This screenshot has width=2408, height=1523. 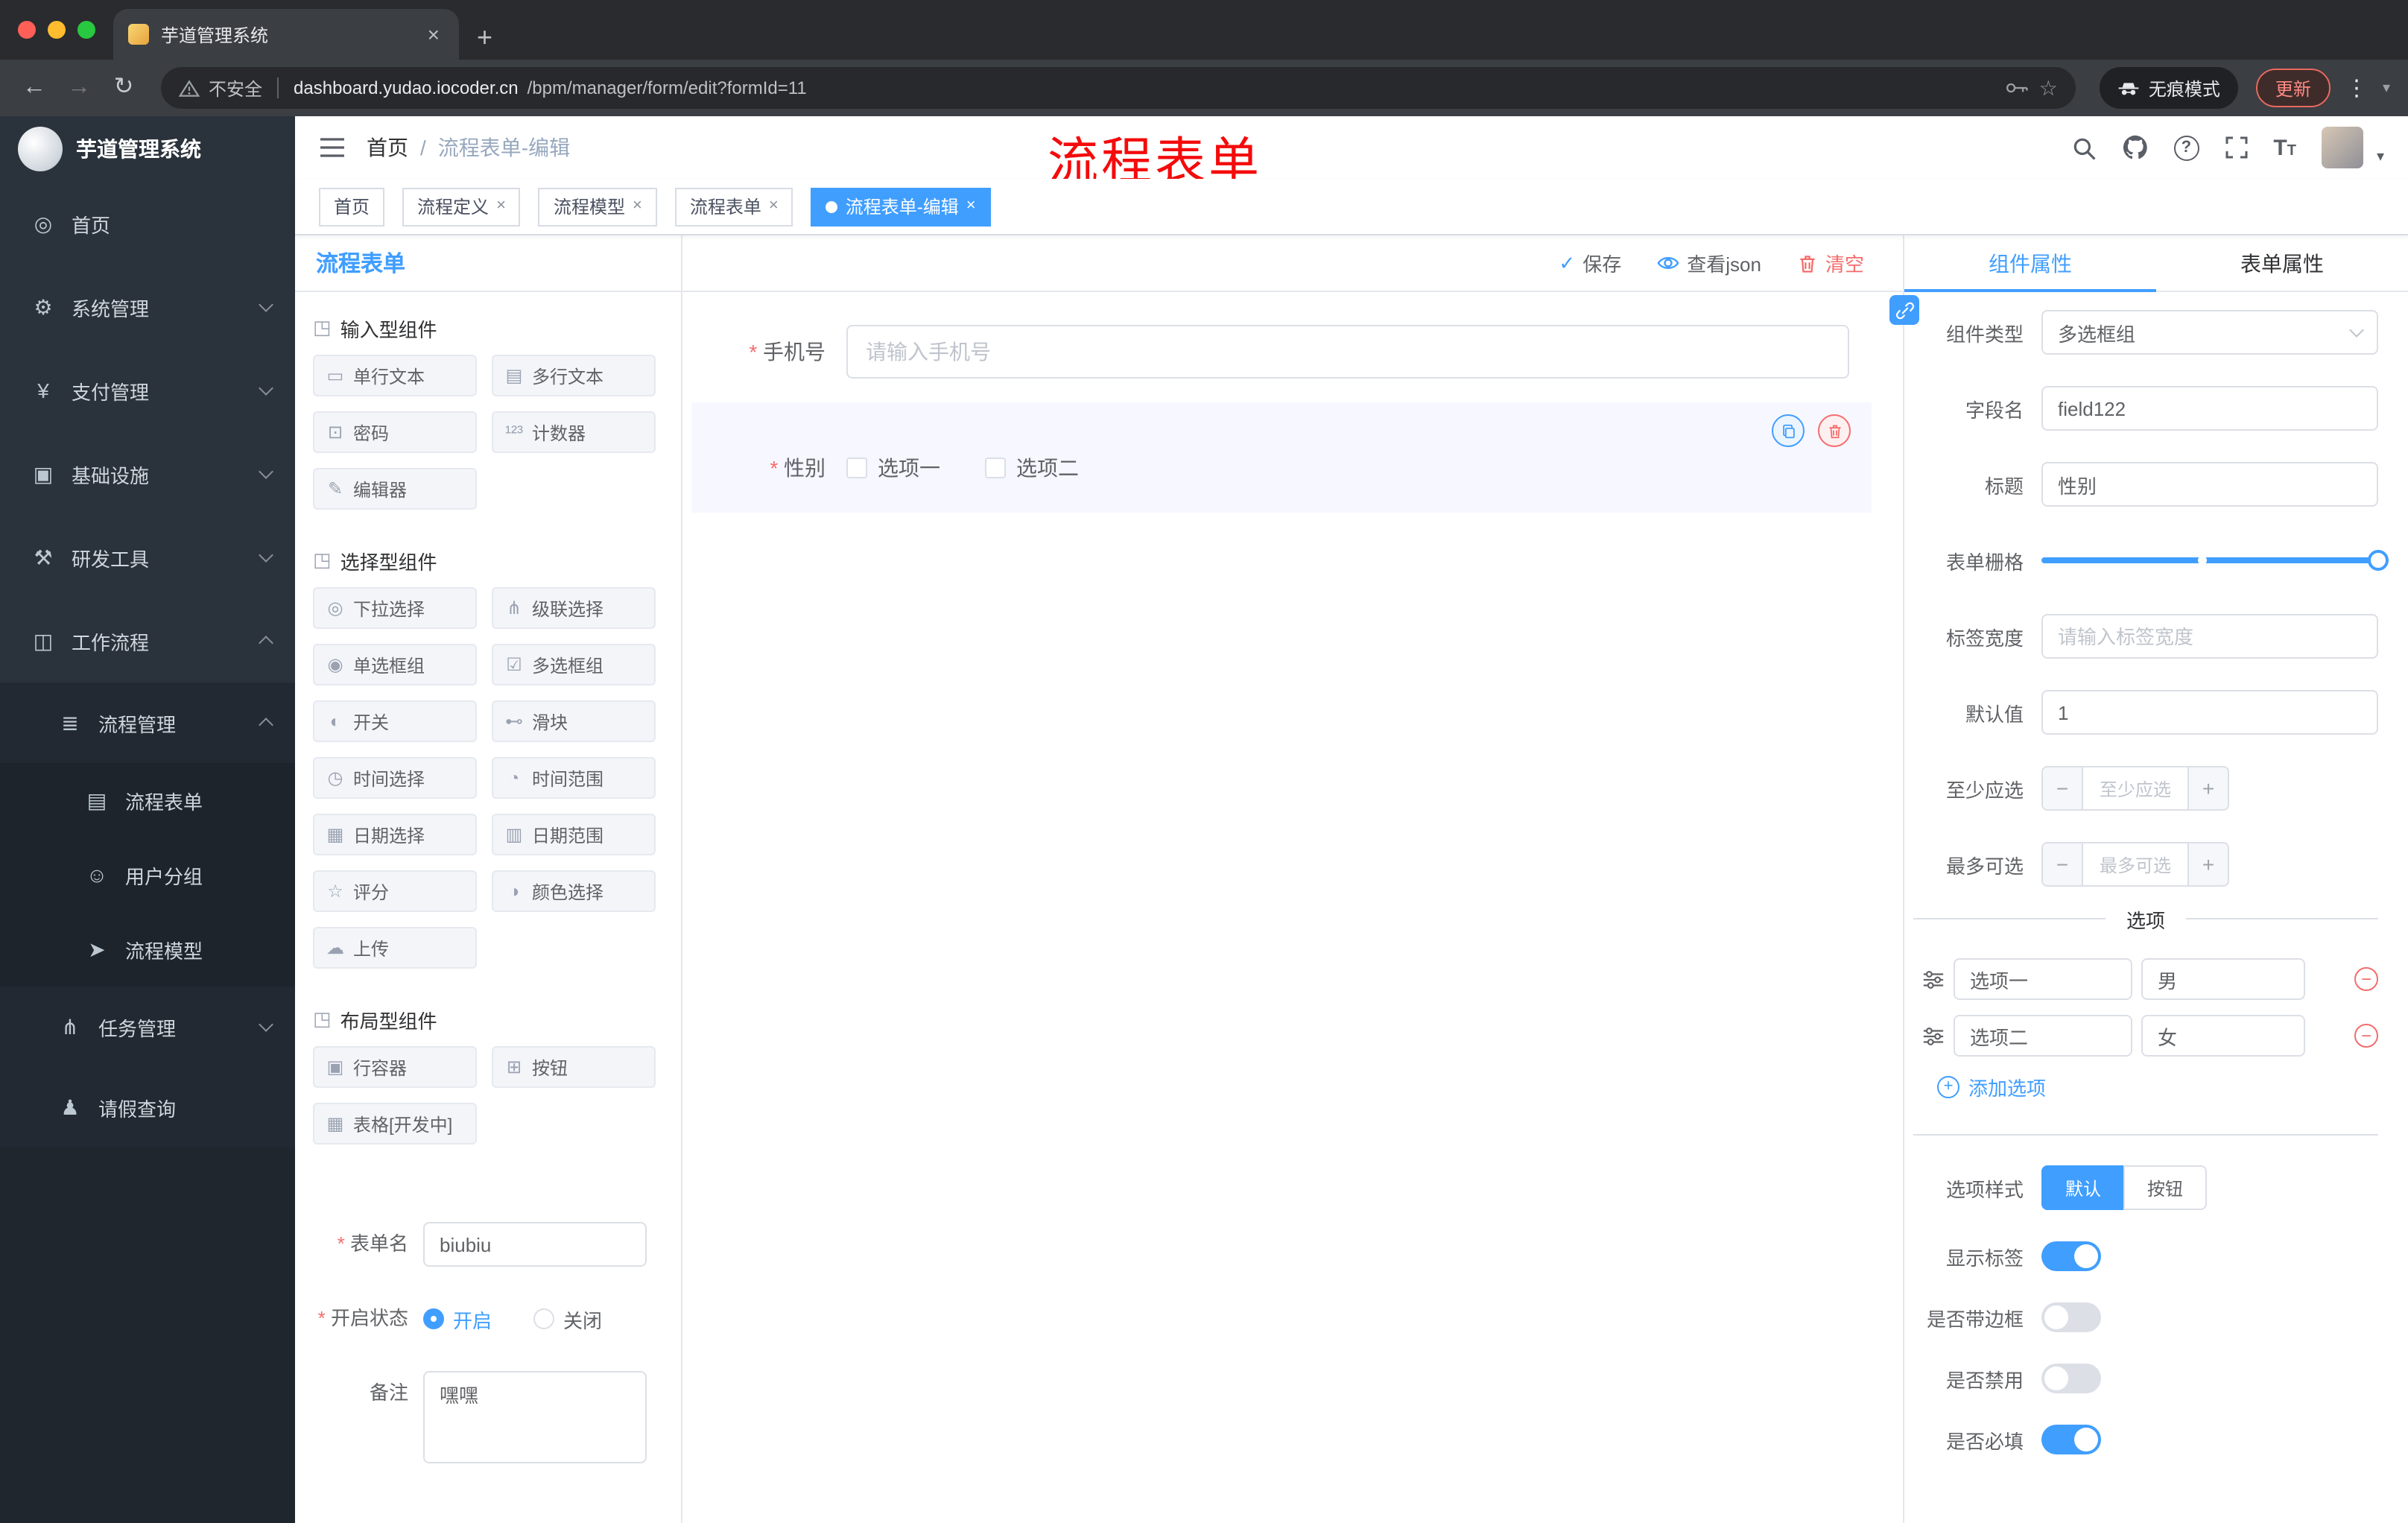 I want to click on remark-textarea: 嘿嘿, so click(x=535, y=1417).